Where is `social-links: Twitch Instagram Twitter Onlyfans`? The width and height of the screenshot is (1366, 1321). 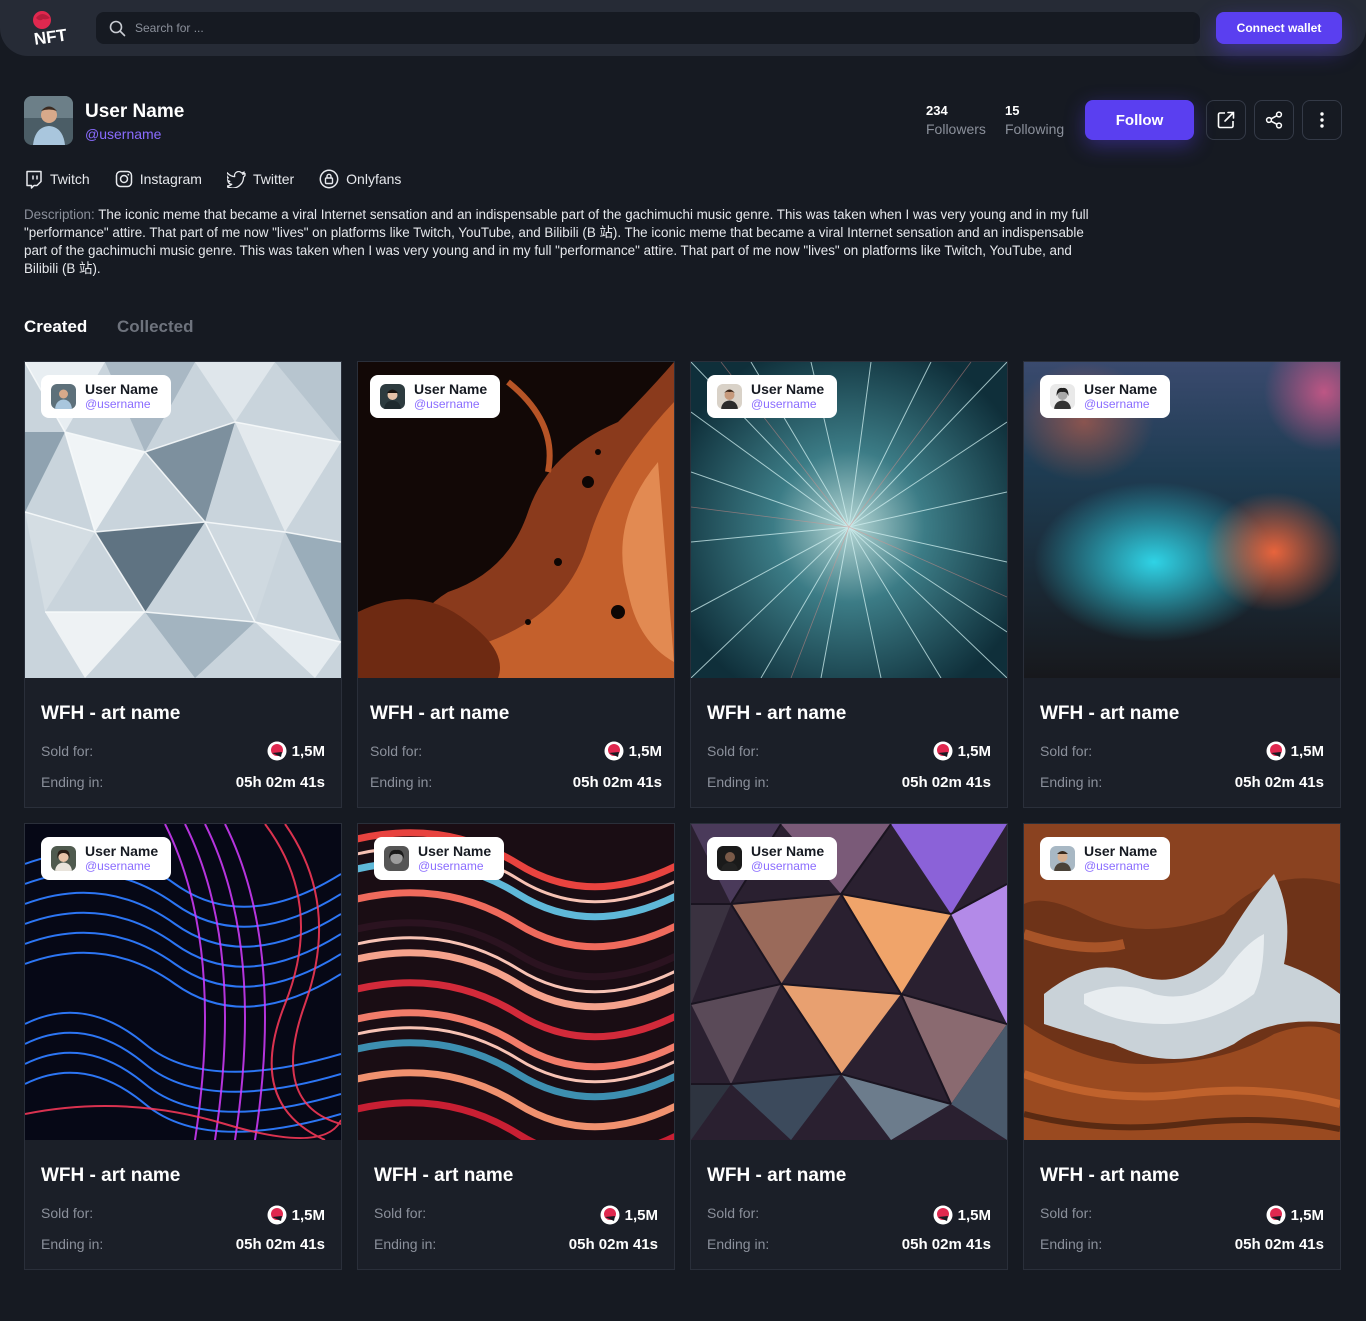 social-links: Twitch Instagram Twitter Onlyfans is located at coordinates (225, 179).